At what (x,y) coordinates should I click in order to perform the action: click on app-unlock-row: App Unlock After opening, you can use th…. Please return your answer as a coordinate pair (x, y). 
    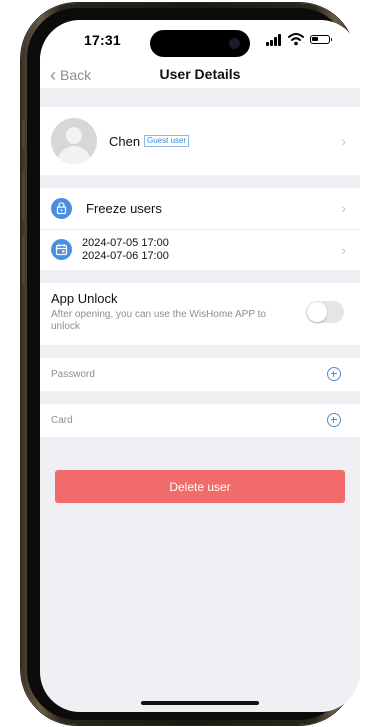
    Looking at the image, I should click on (200, 314).